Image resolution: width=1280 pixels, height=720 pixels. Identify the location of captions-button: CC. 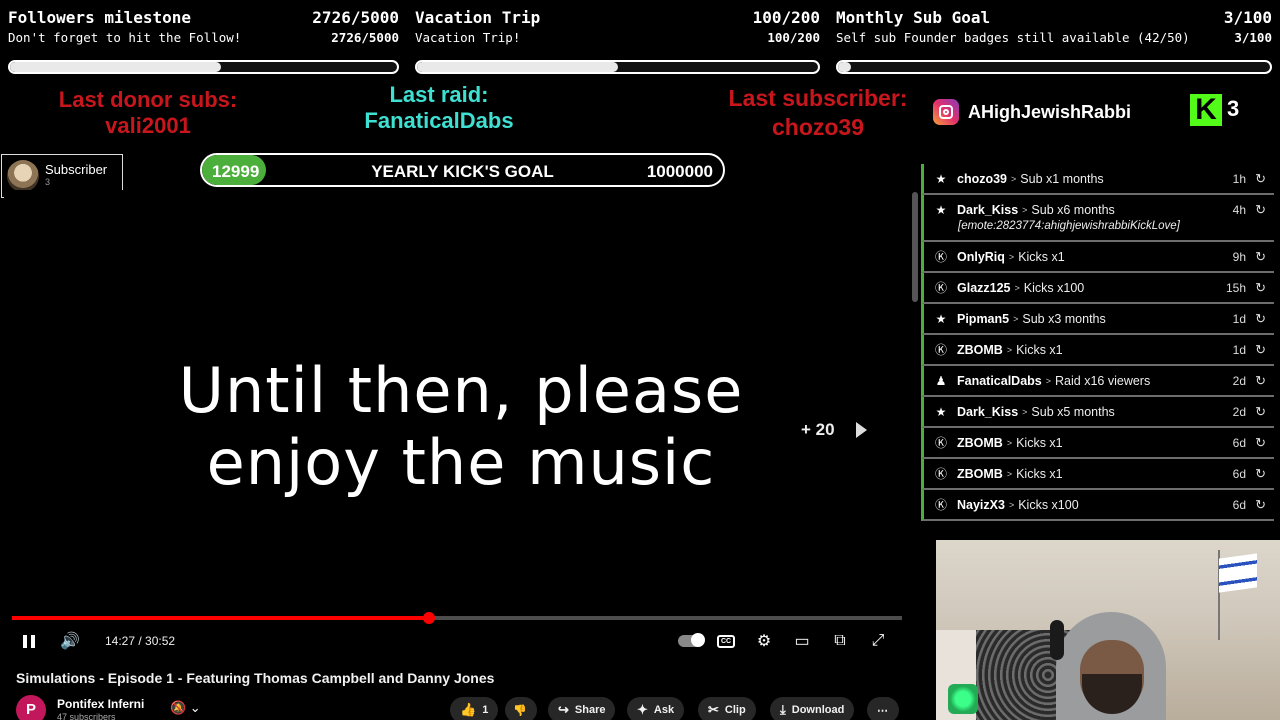
(726, 641).